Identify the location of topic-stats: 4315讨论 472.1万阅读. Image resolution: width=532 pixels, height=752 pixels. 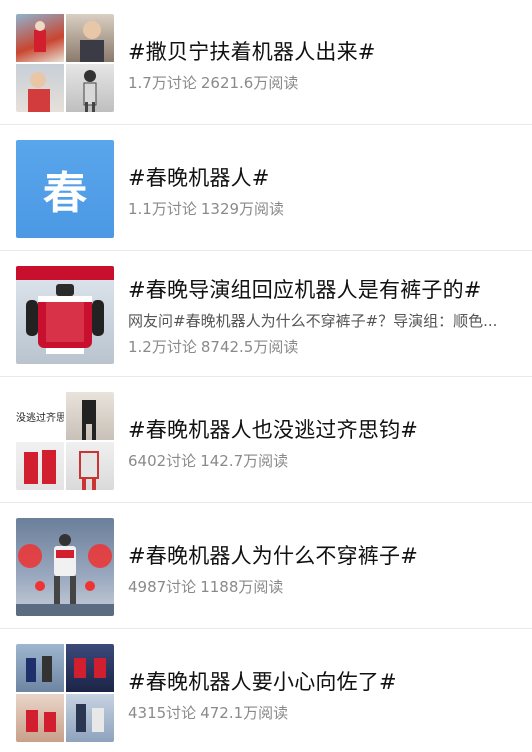
(323, 712).